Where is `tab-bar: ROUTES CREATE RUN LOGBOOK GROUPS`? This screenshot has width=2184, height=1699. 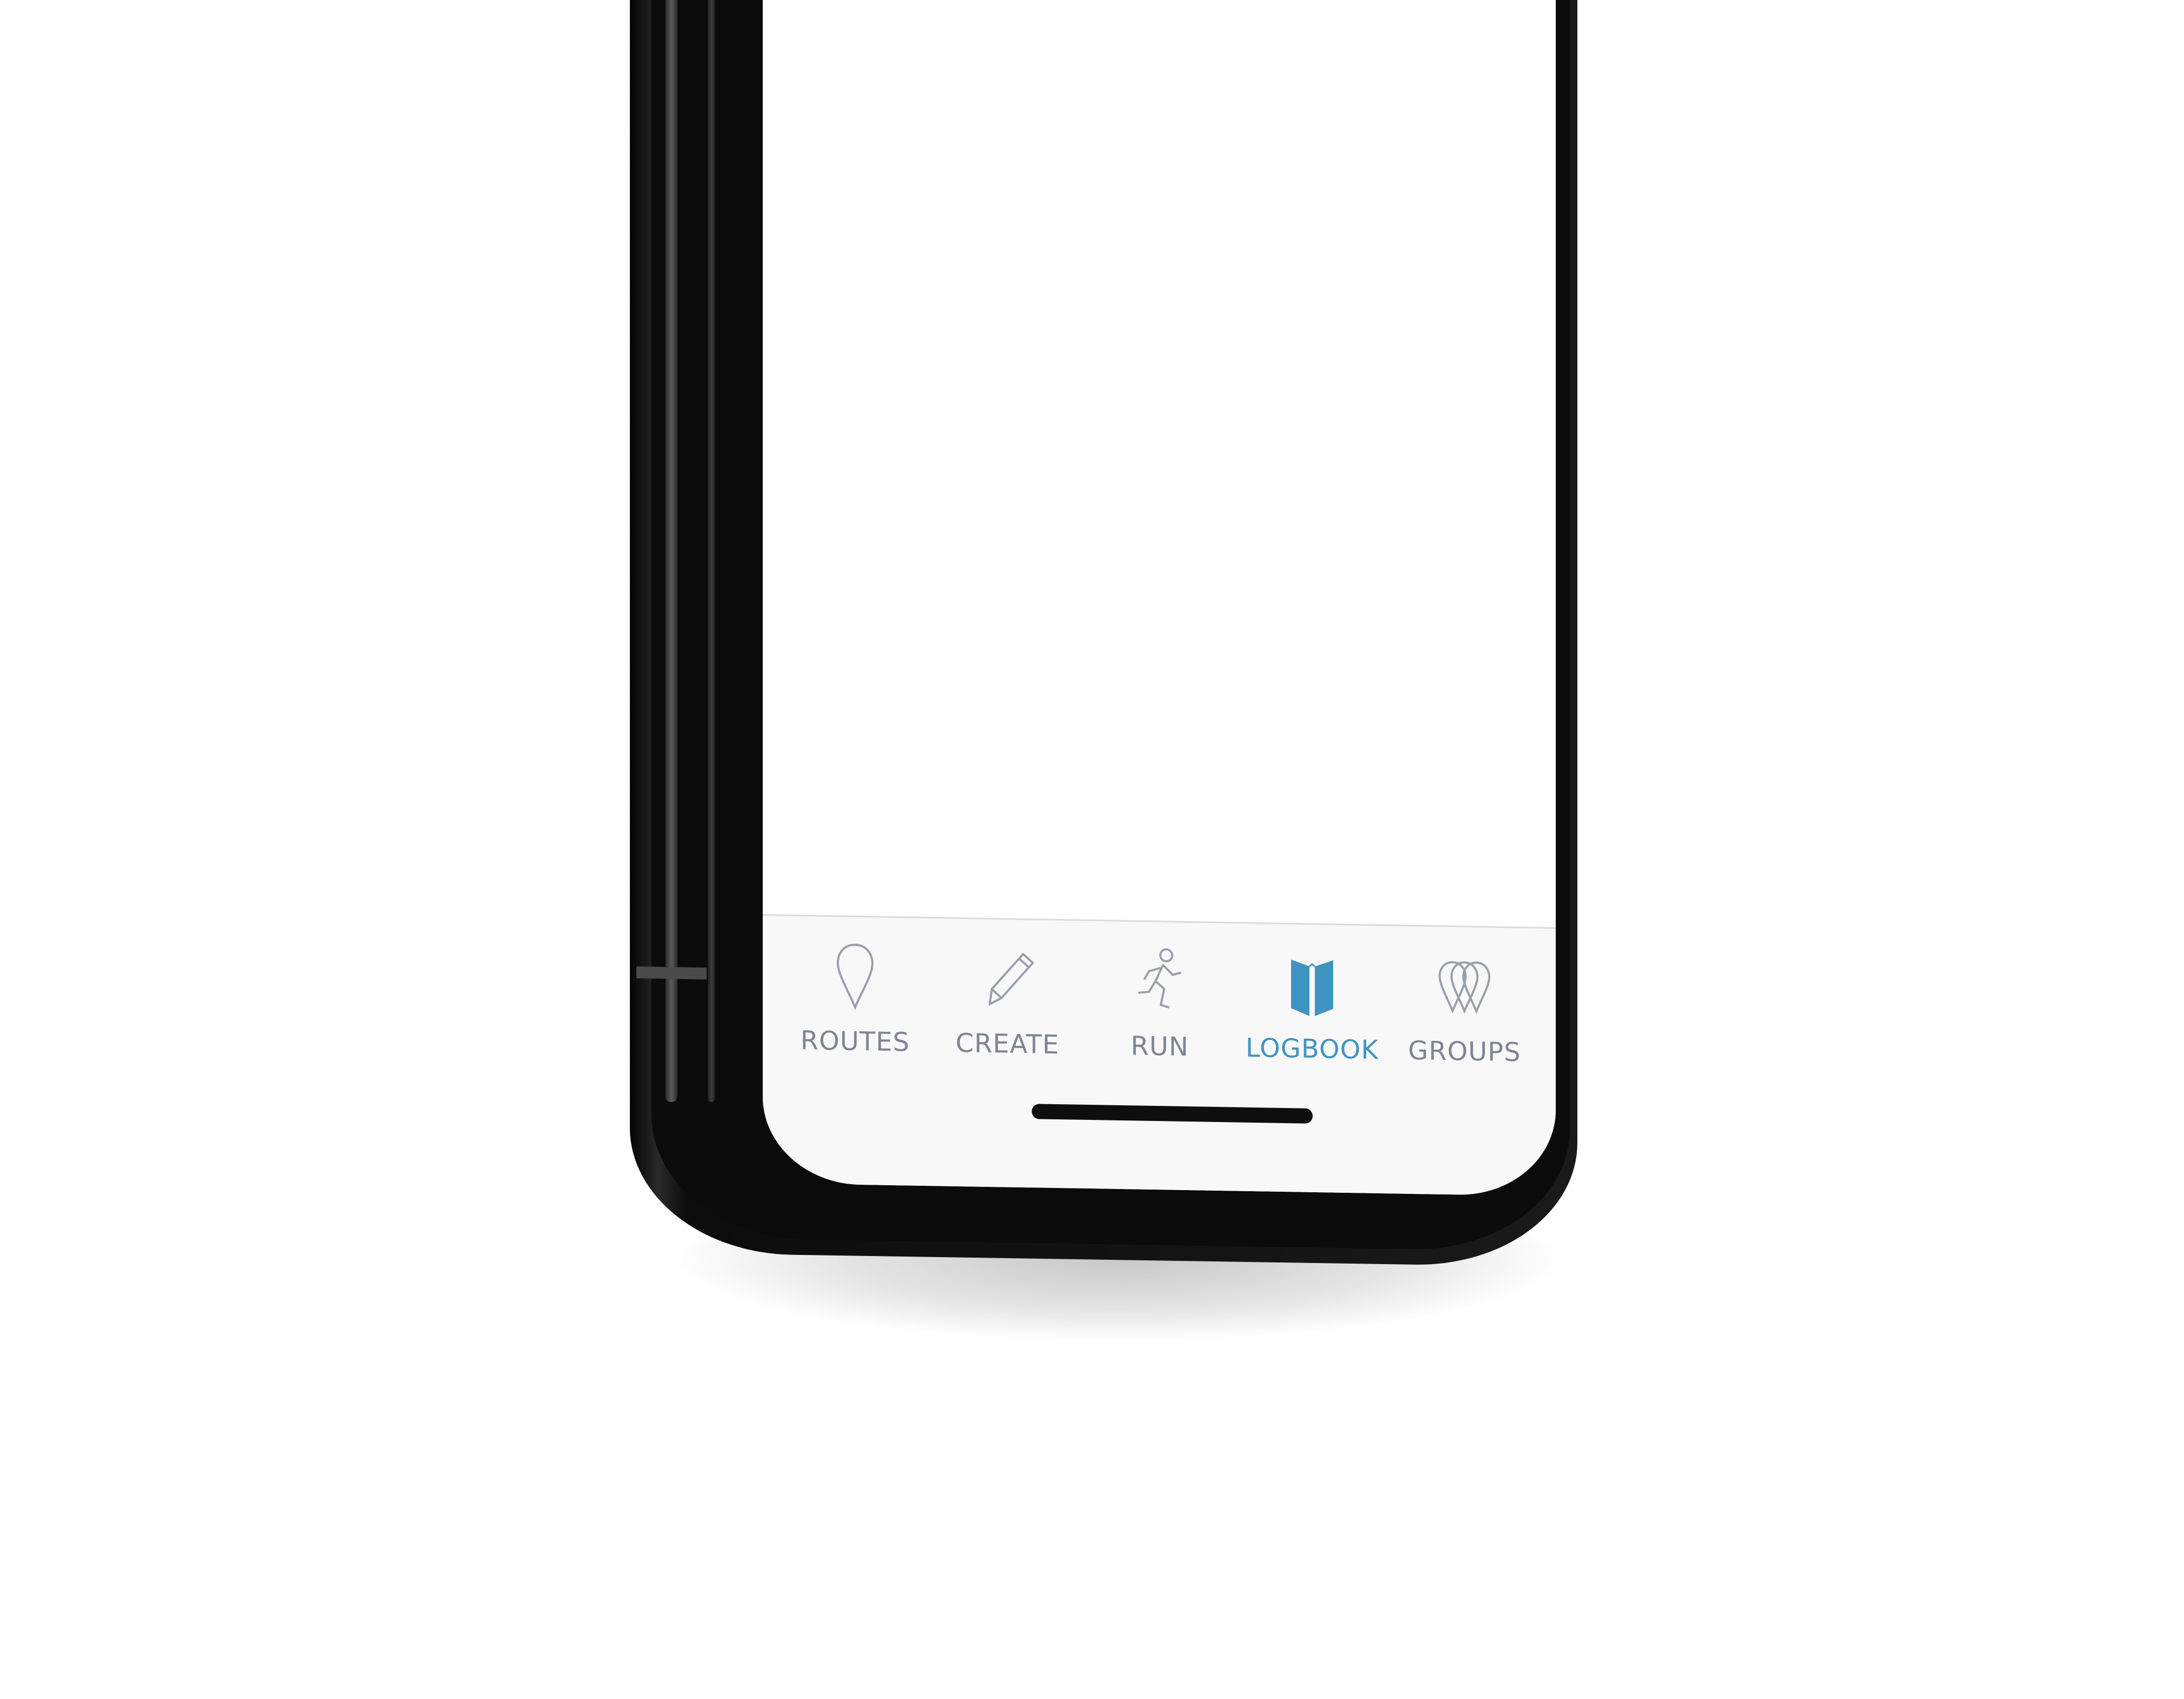
tab-bar: ROUTES CREATE RUN LOGBOOK GROUPS is located at coordinates (1160, 1055).